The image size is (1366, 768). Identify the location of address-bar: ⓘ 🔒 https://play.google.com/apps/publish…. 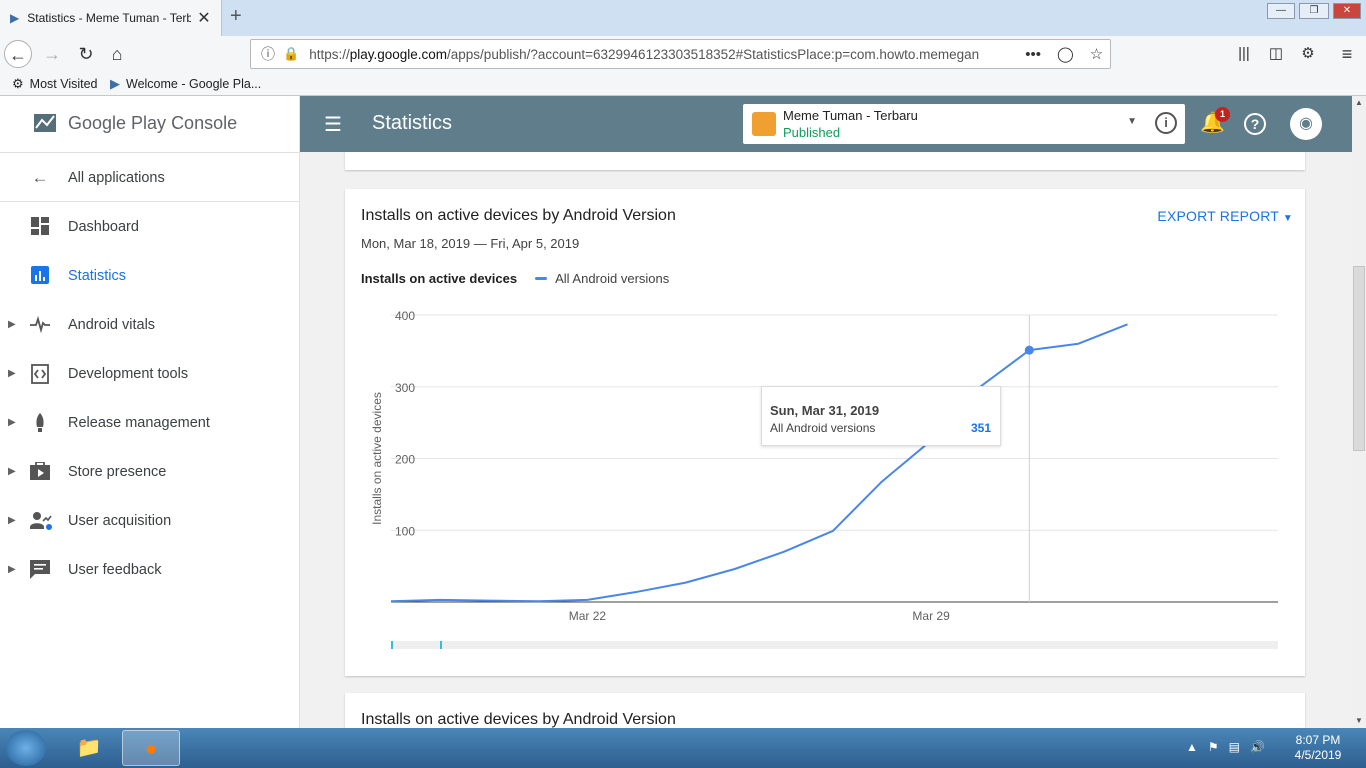
(680, 54).